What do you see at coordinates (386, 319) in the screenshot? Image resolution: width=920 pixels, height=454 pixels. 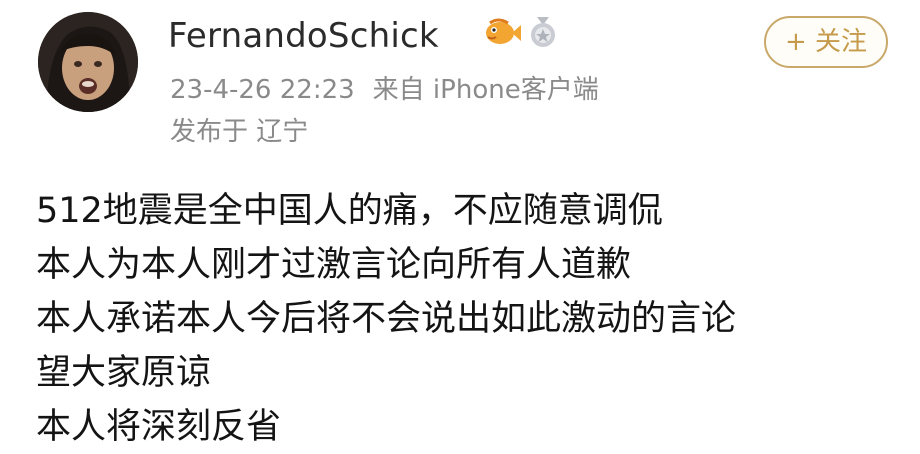 I see `post-line: 本人承诺本人今后将不会说出如此激动的言论` at bounding box center [386, 319].